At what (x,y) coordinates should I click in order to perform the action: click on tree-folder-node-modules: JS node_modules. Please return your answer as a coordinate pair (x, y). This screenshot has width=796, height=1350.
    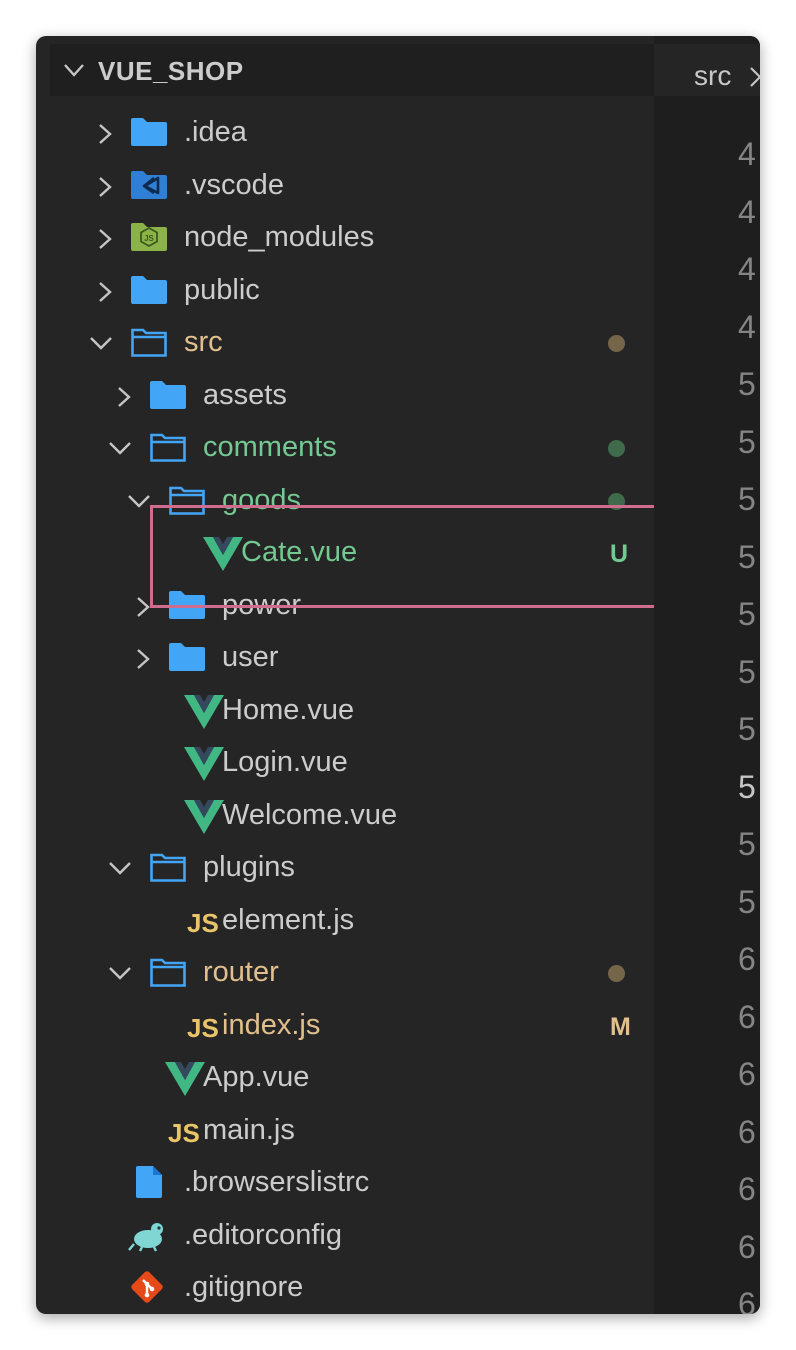
    Looking at the image, I should click on (352, 238).